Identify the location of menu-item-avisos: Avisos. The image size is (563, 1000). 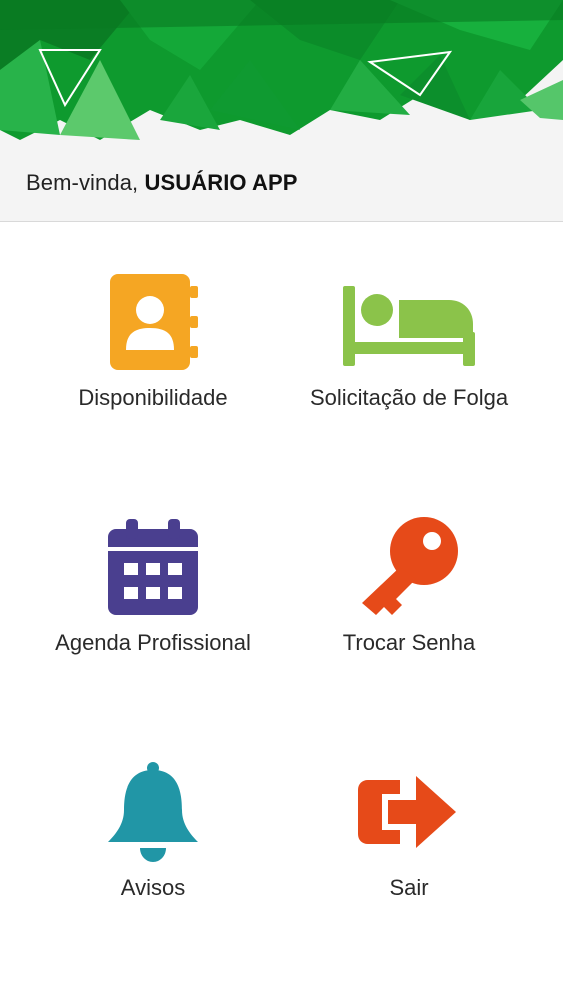
(153, 862).